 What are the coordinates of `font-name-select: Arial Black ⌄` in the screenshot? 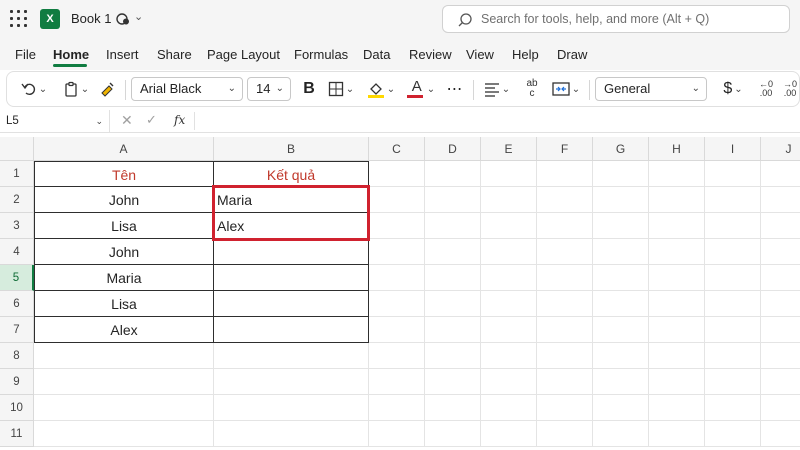 It's located at (187, 89).